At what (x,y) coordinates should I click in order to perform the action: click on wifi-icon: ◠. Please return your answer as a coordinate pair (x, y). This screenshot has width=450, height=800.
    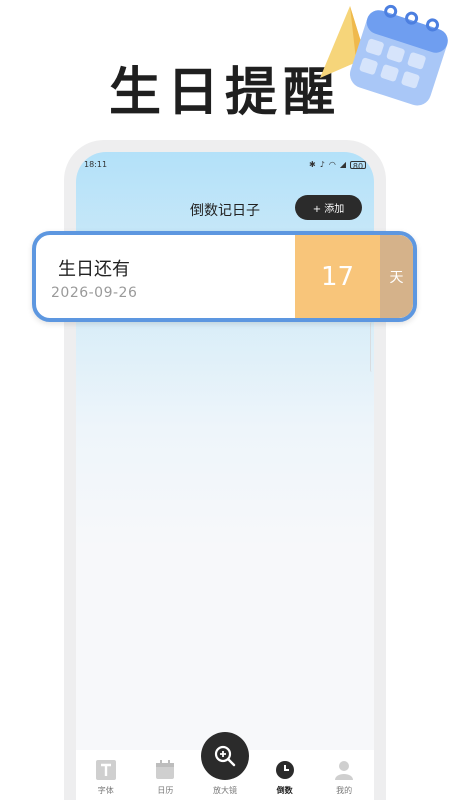
    Looking at the image, I should click on (332, 164).